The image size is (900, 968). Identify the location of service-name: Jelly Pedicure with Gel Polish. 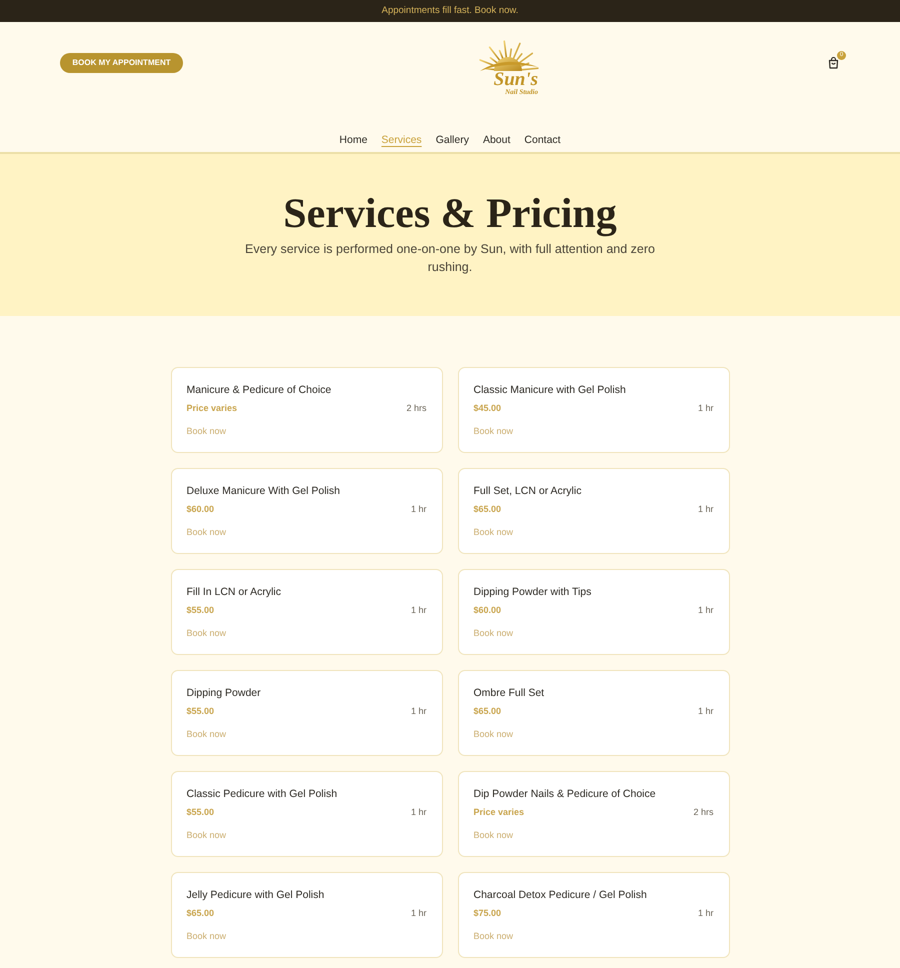
(256, 895).